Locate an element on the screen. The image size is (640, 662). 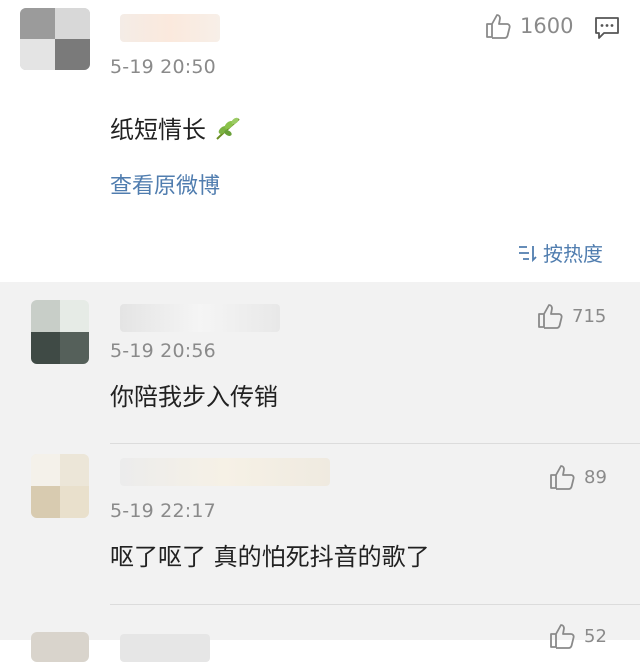
comment-text-content: 纸短情长 is located at coordinates (158, 130).